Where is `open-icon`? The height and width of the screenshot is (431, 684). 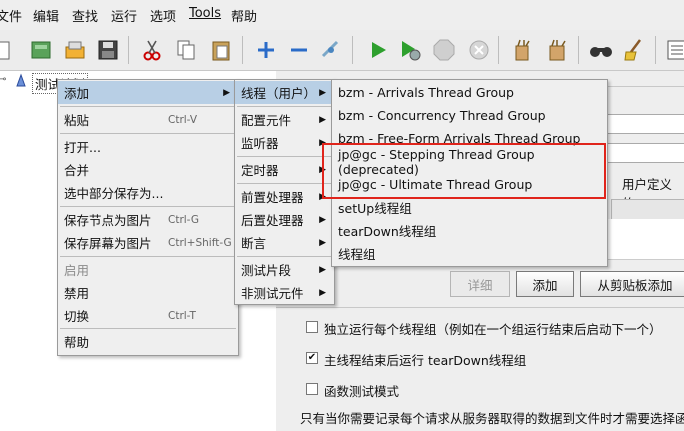
open-icon is located at coordinates (75, 50).